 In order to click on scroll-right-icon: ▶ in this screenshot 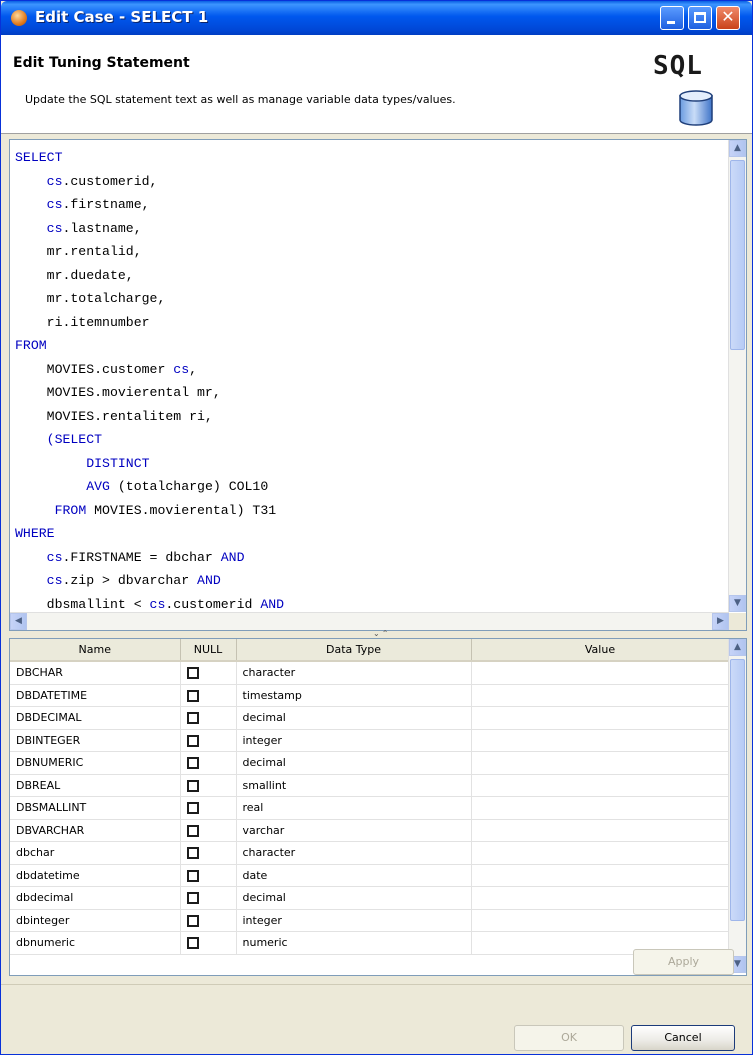, I will do `click(720, 621)`.